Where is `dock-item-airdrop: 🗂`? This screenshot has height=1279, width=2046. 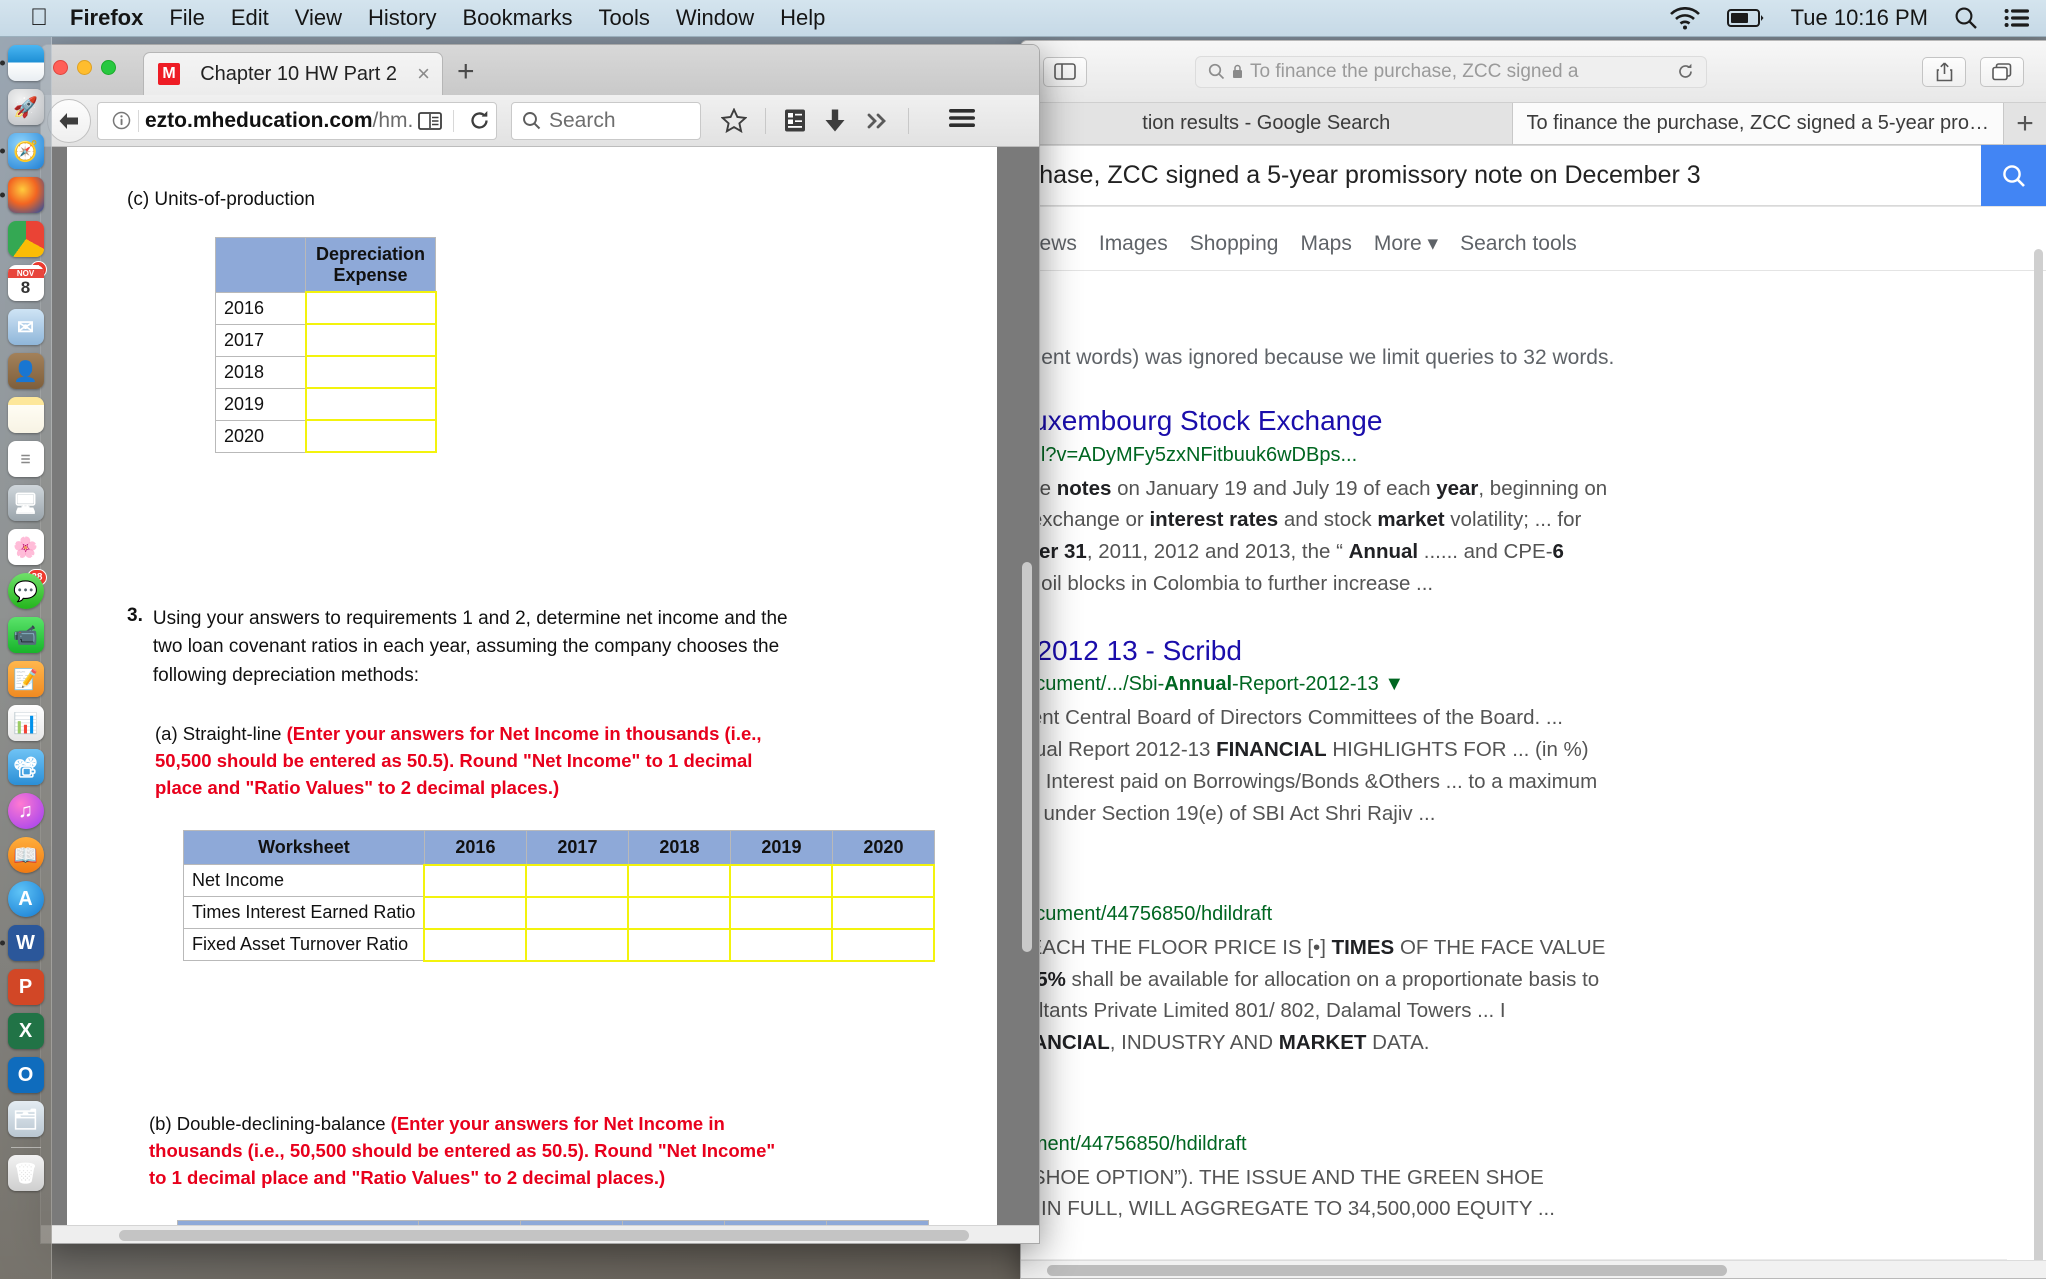
dock-item-airdrop: 🗂 is located at coordinates (26, 1119).